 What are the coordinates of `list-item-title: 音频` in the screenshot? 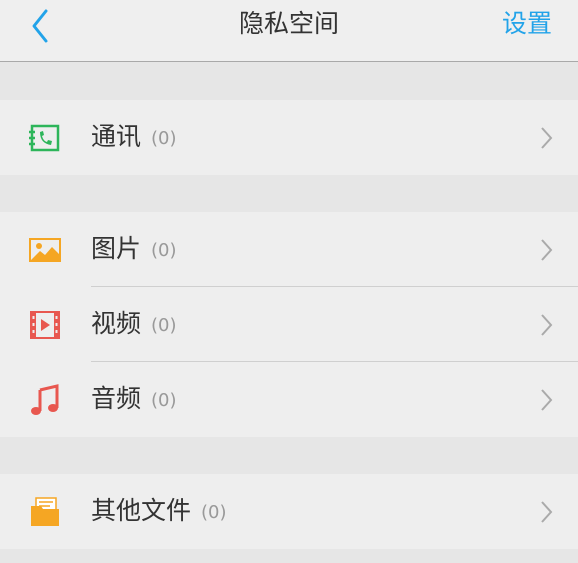 It's located at (116, 398).